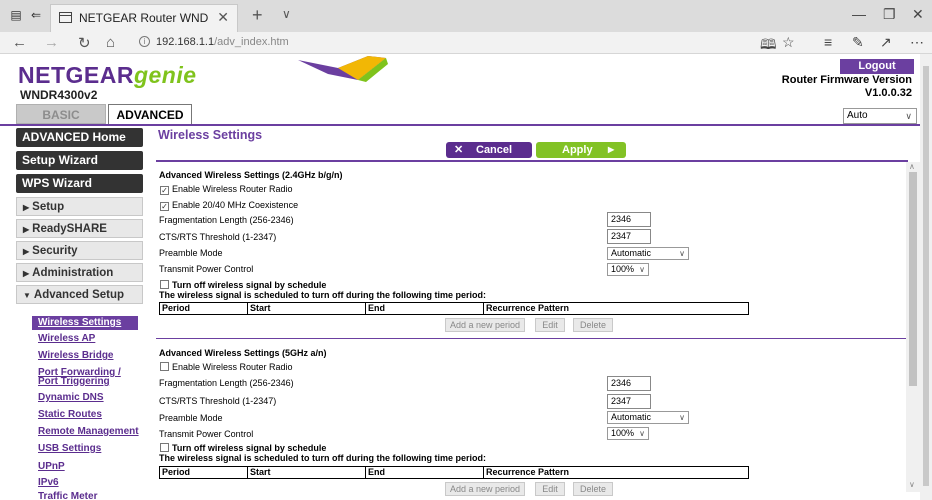  Describe the element at coordinates (48, 483) in the screenshot. I see `sidebar-item-ipv6: IPv6` at that location.